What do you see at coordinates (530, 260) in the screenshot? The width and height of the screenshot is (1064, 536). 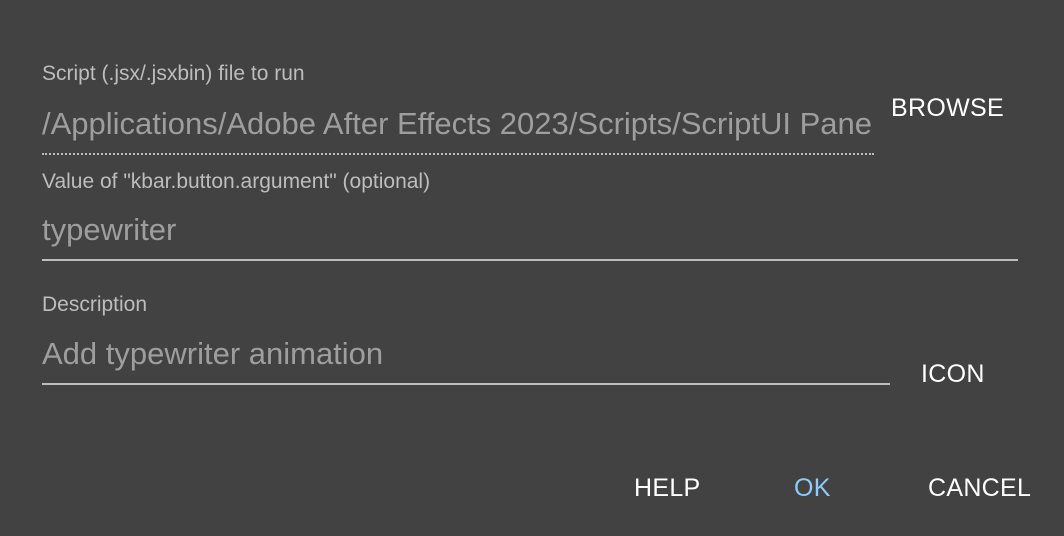 I see `argument-underline` at bounding box center [530, 260].